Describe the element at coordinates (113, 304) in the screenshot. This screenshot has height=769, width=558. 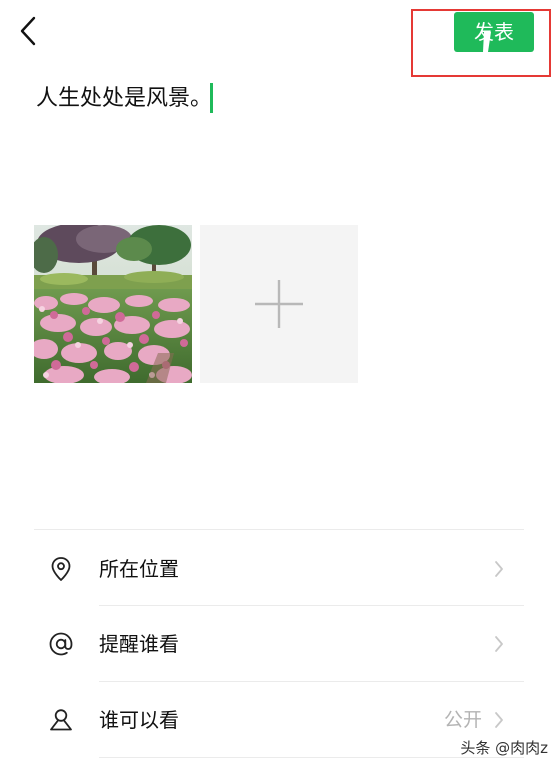
I see `photo-thumbnail` at that location.